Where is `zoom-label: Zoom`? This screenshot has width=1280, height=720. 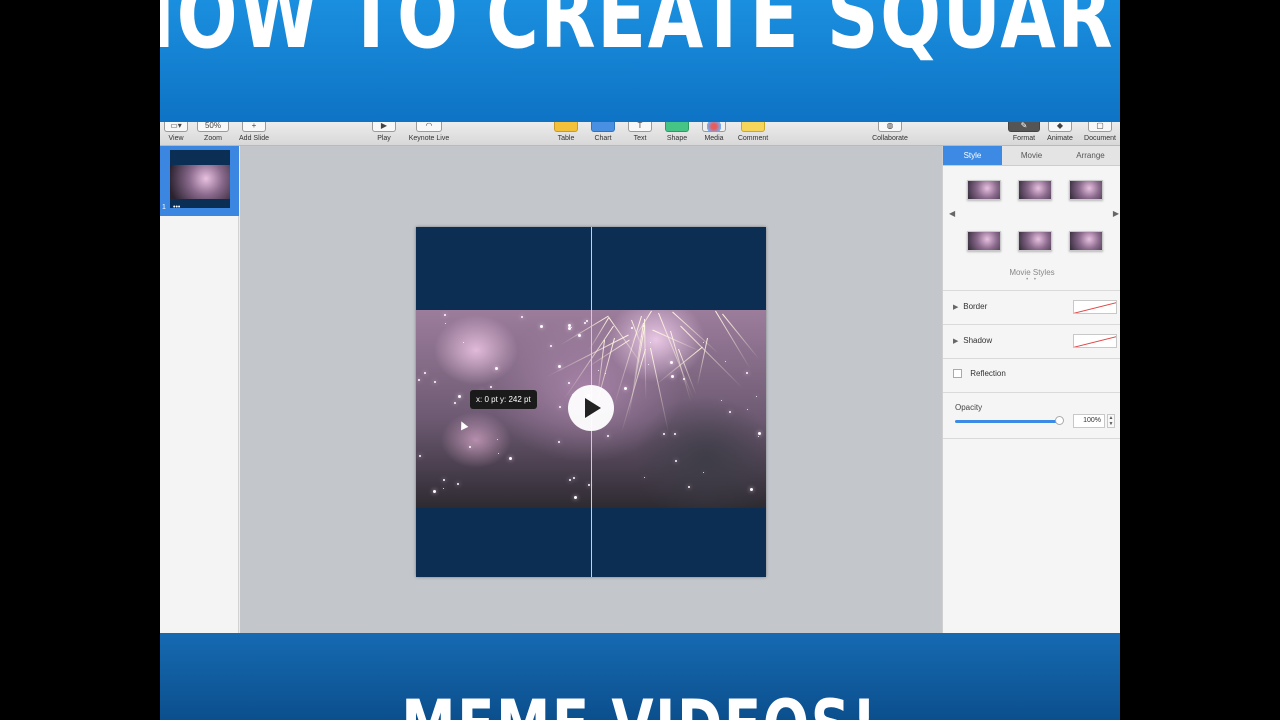
zoom-label: Zoom is located at coordinates (213, 138).